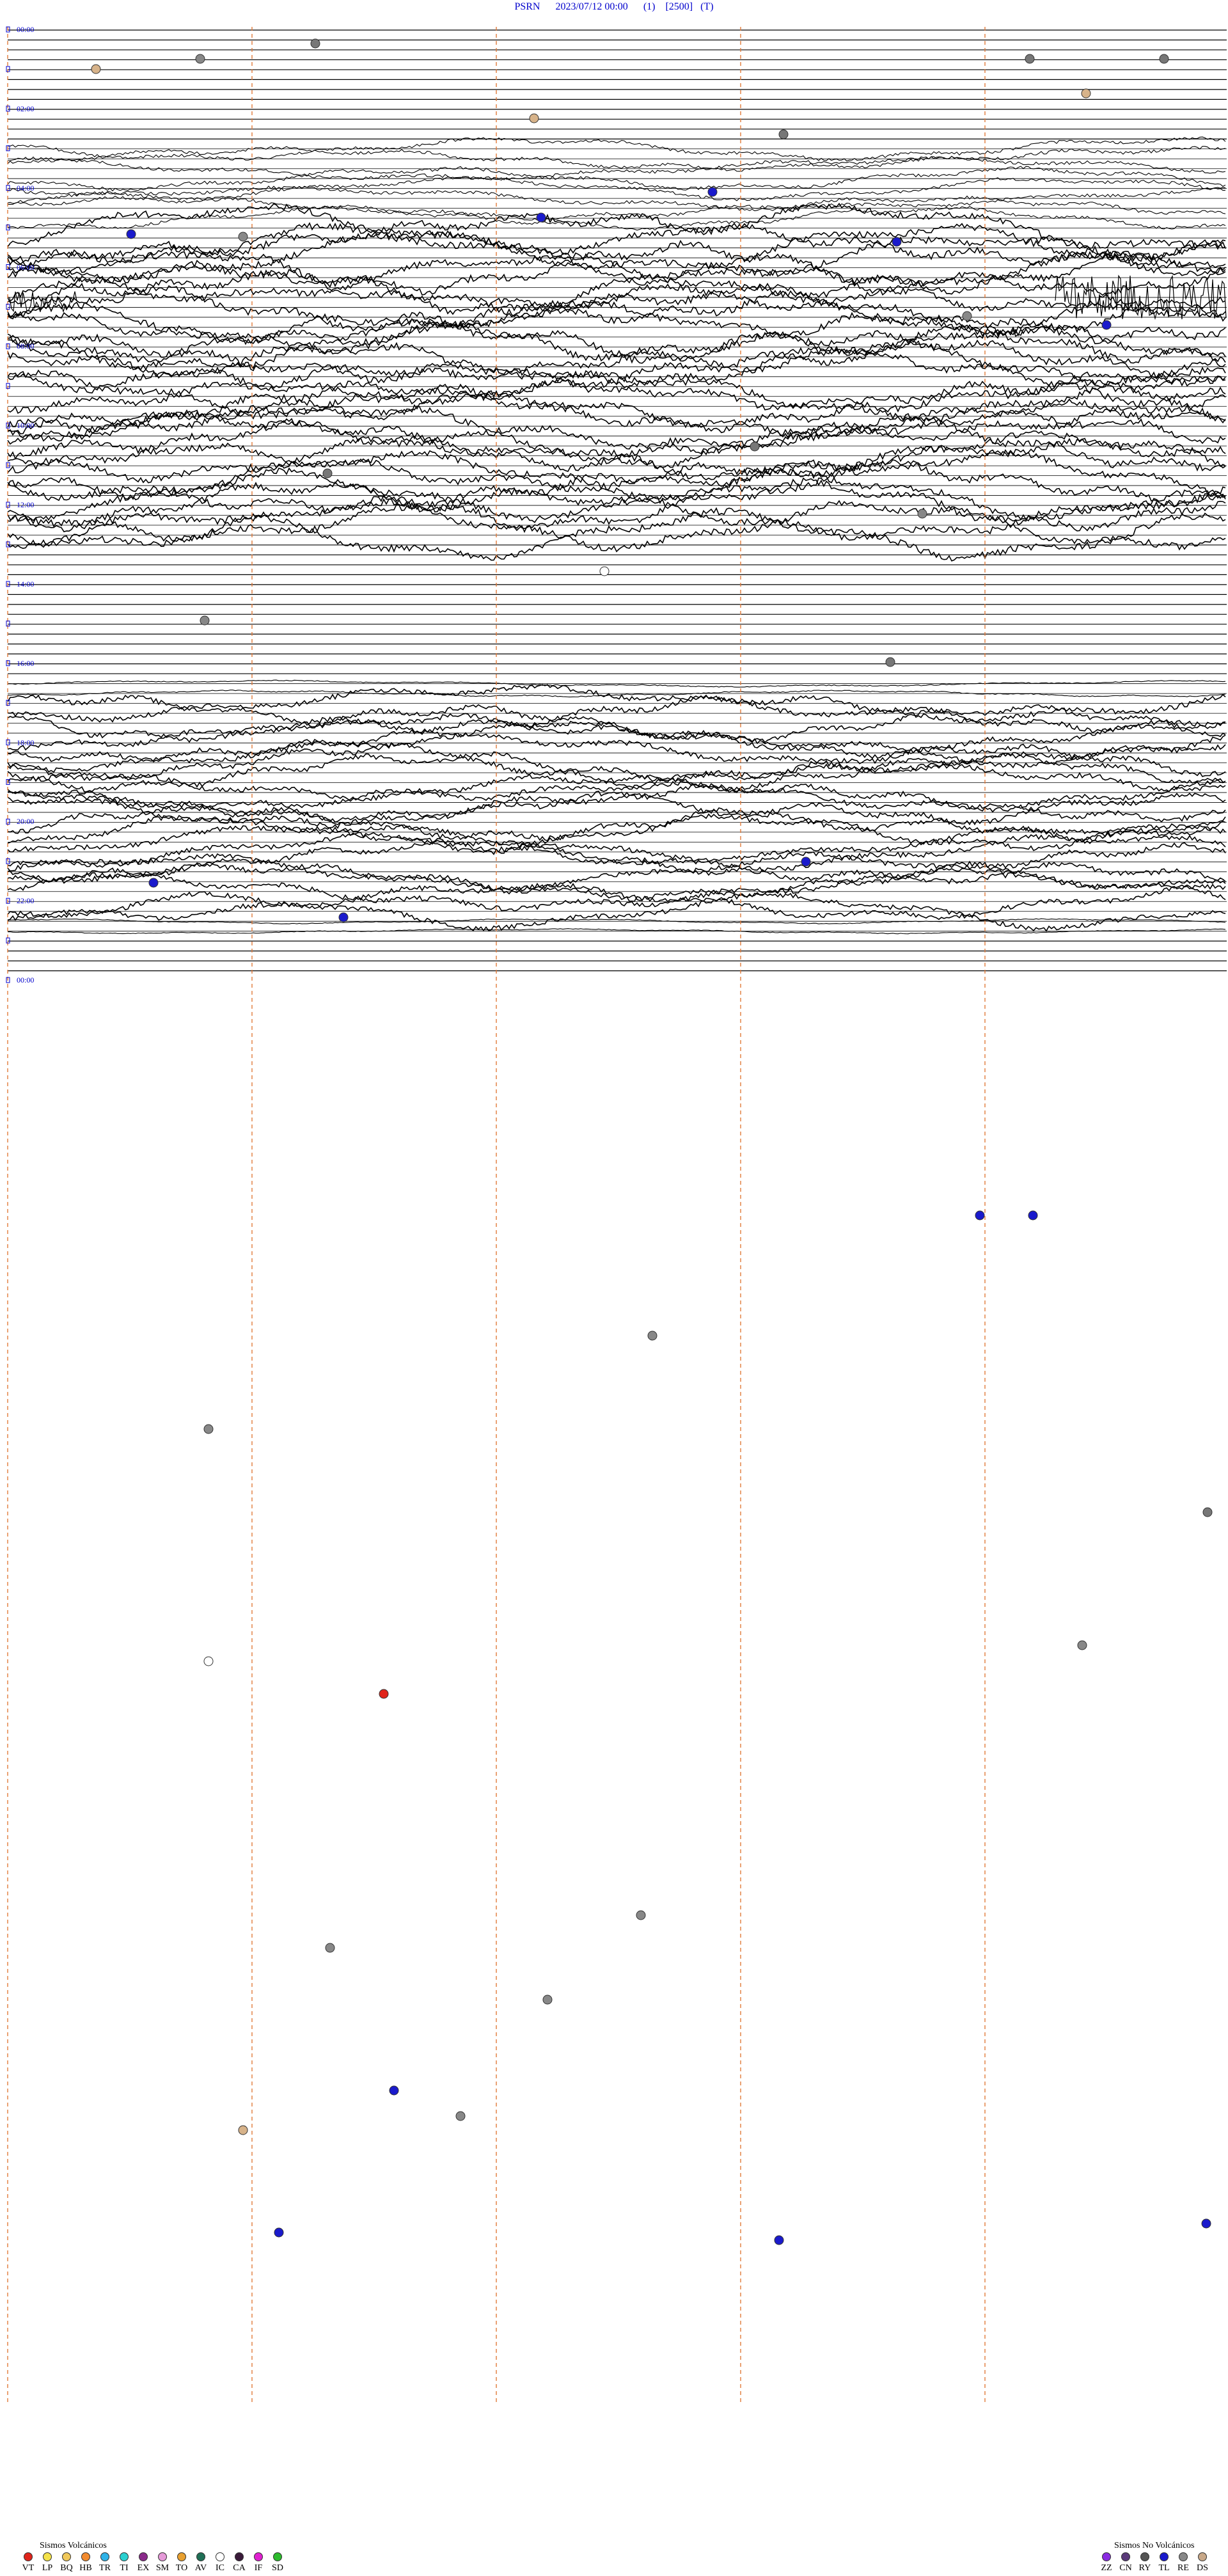  Describe the element at coordinates (86, 2562) in the screenshot. I see `legend-item-hb: HB` at that location.